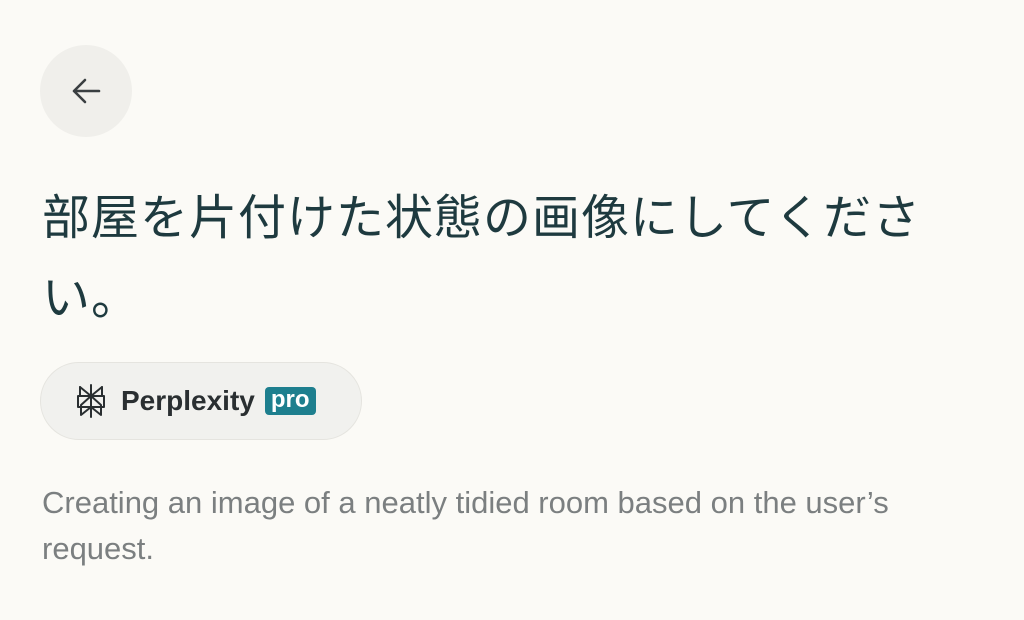  I want to click on arrow-left-icon, so click(86, 91).